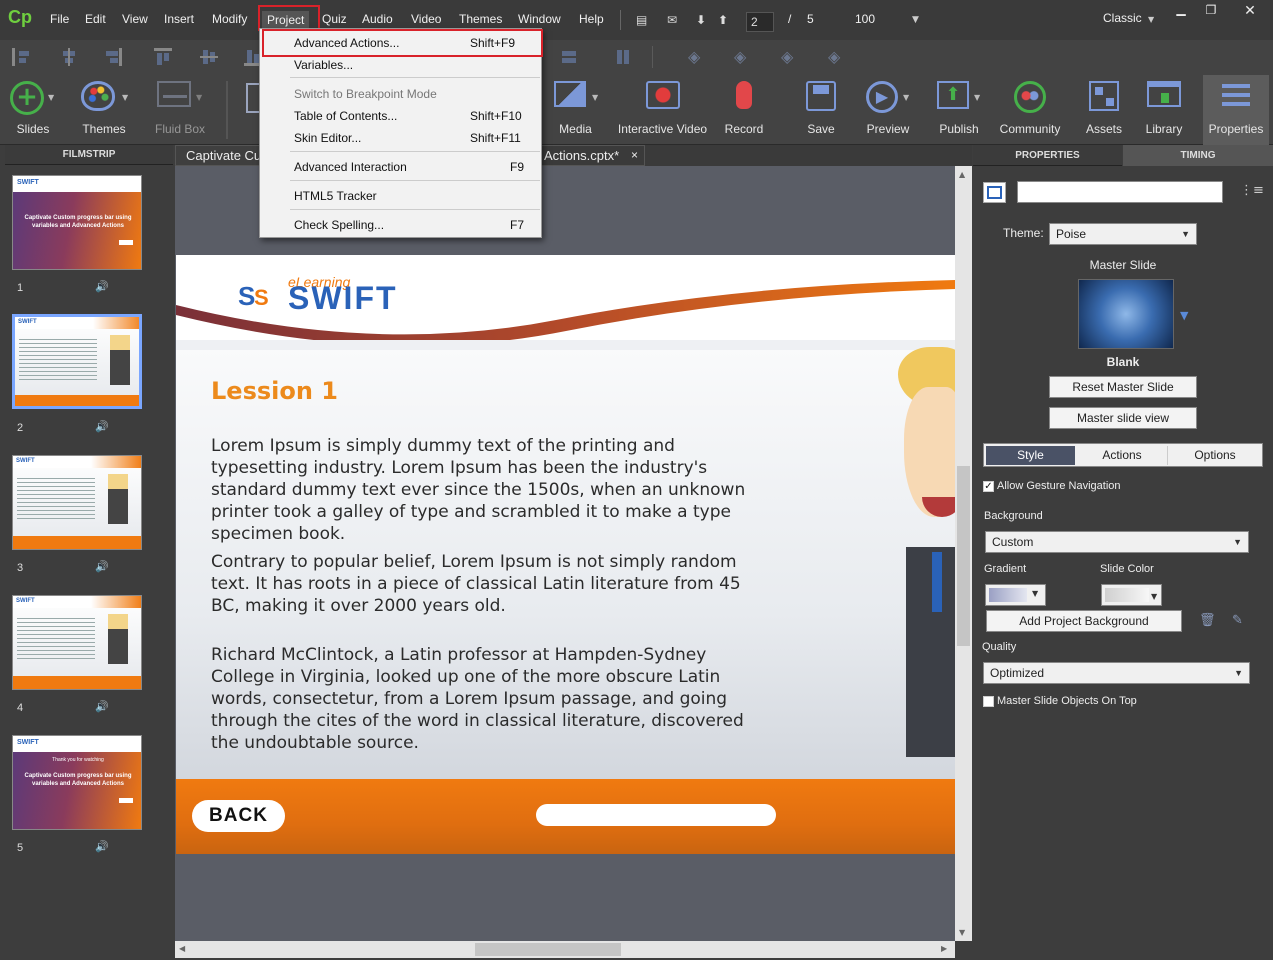 This screenshot has height=960, width=1273. I want to click on align-top-icon, so click(163, 57).